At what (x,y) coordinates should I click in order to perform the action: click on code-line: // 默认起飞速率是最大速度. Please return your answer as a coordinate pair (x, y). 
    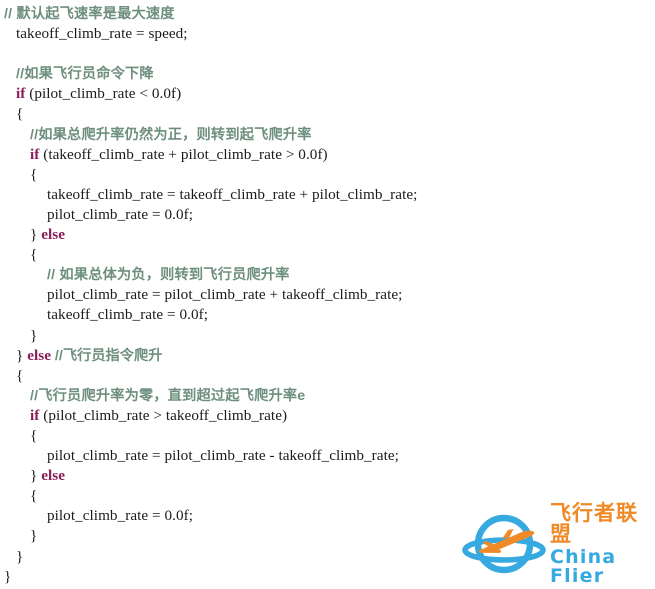
    Looking at the image, I should click on (327, 14).